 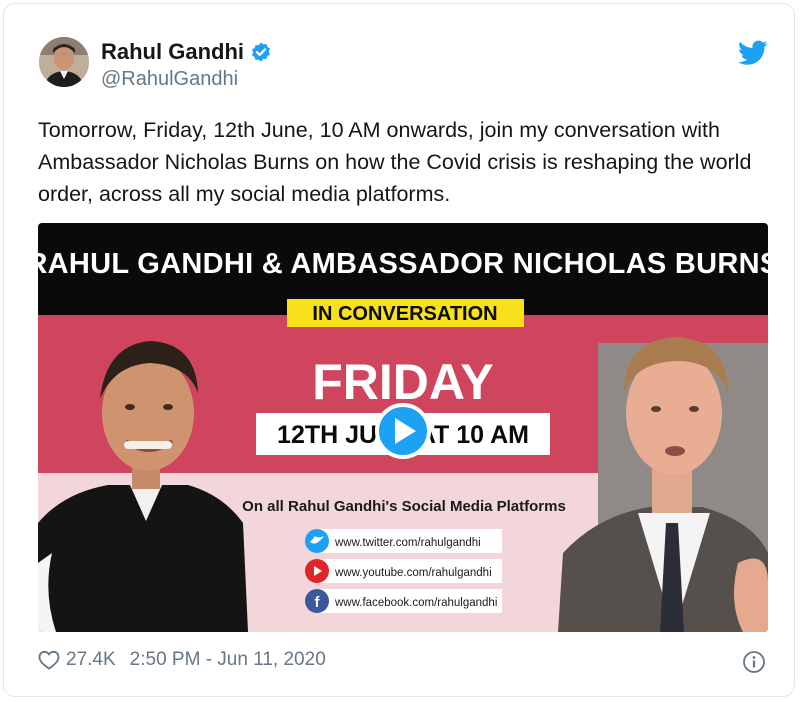 I want to click on poster-link-facebook: f www.facebook.com/rahulgandhi, so click(x=403, y=601).